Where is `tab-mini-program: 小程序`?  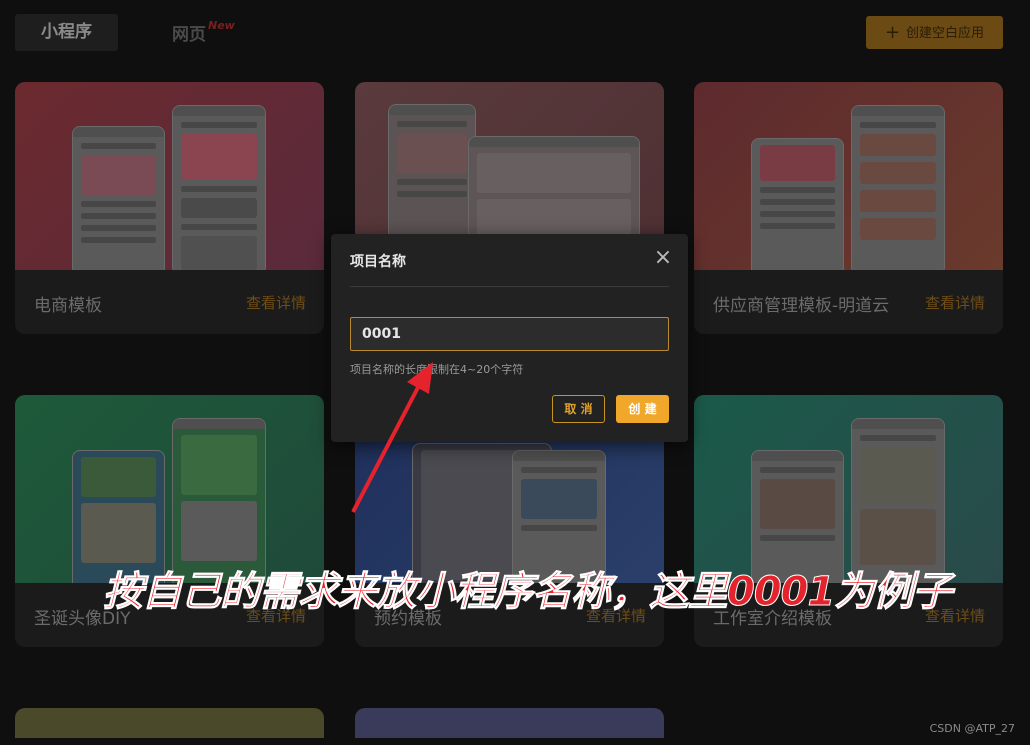 tab-mini-program: 小程序 is located at coordinates (66, 32).